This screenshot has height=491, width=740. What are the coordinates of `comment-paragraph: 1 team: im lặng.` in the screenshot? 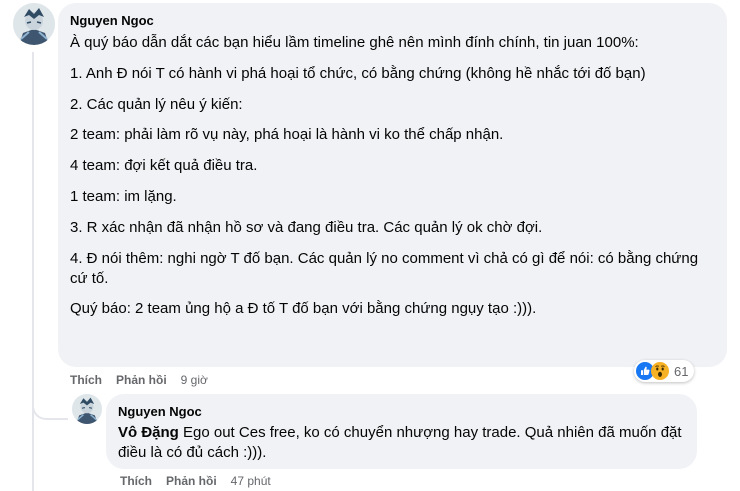 It's located at (123, 196).